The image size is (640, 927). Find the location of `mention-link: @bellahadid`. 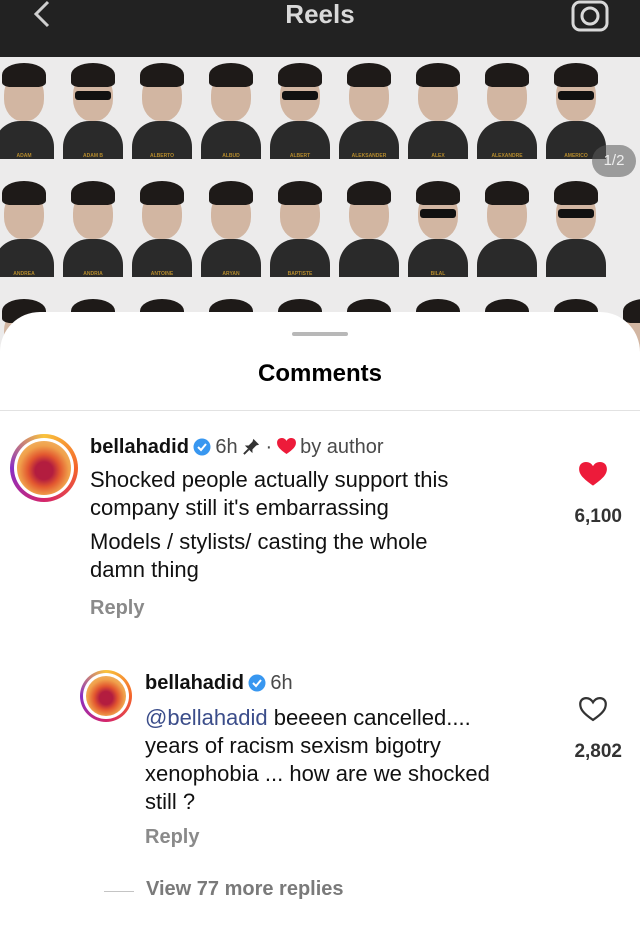

mention-link: @bellahadid is located at coordinates (206, 717).